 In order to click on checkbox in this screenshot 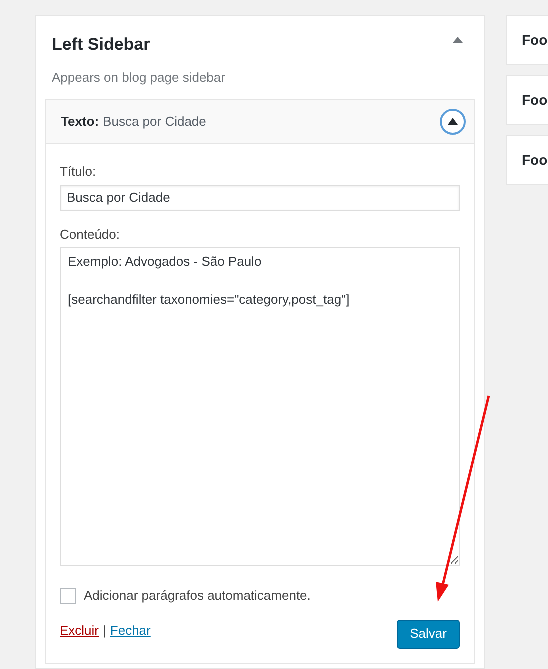, I will do `click(68, 596)`.